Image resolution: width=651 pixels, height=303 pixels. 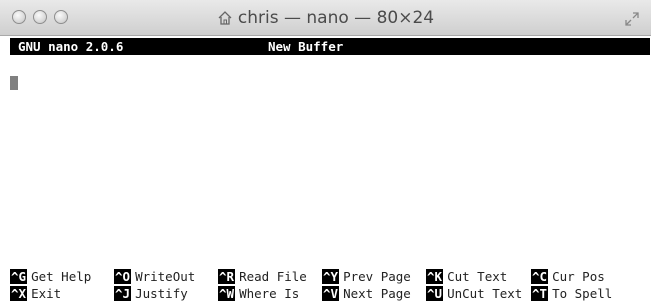 I want to click on shortcut-label: To Spell, so click(x=582, y=293).